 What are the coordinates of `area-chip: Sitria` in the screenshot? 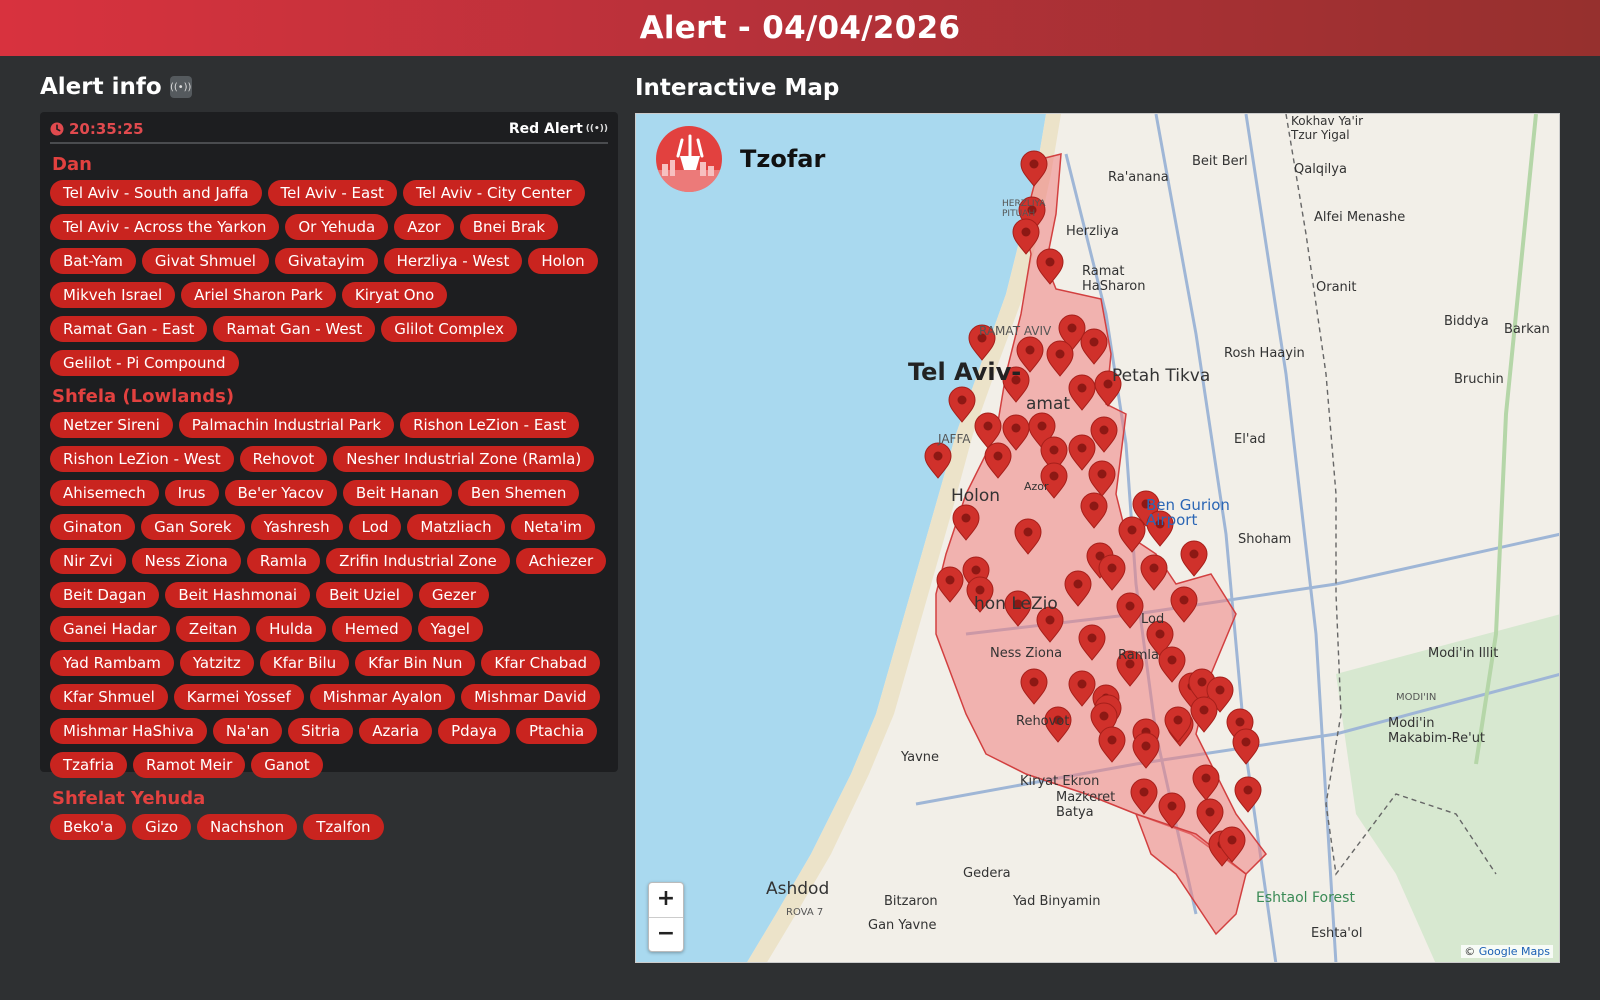 It's located at (321, 731).